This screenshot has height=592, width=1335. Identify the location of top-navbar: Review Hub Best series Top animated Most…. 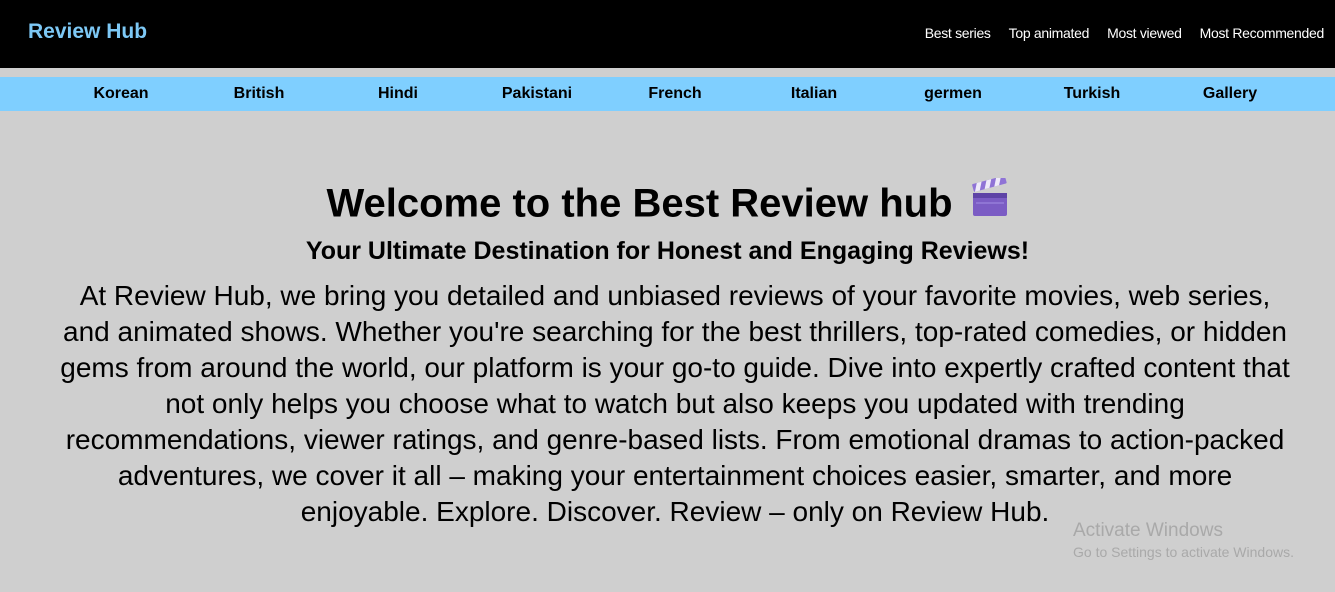
(667, 34).